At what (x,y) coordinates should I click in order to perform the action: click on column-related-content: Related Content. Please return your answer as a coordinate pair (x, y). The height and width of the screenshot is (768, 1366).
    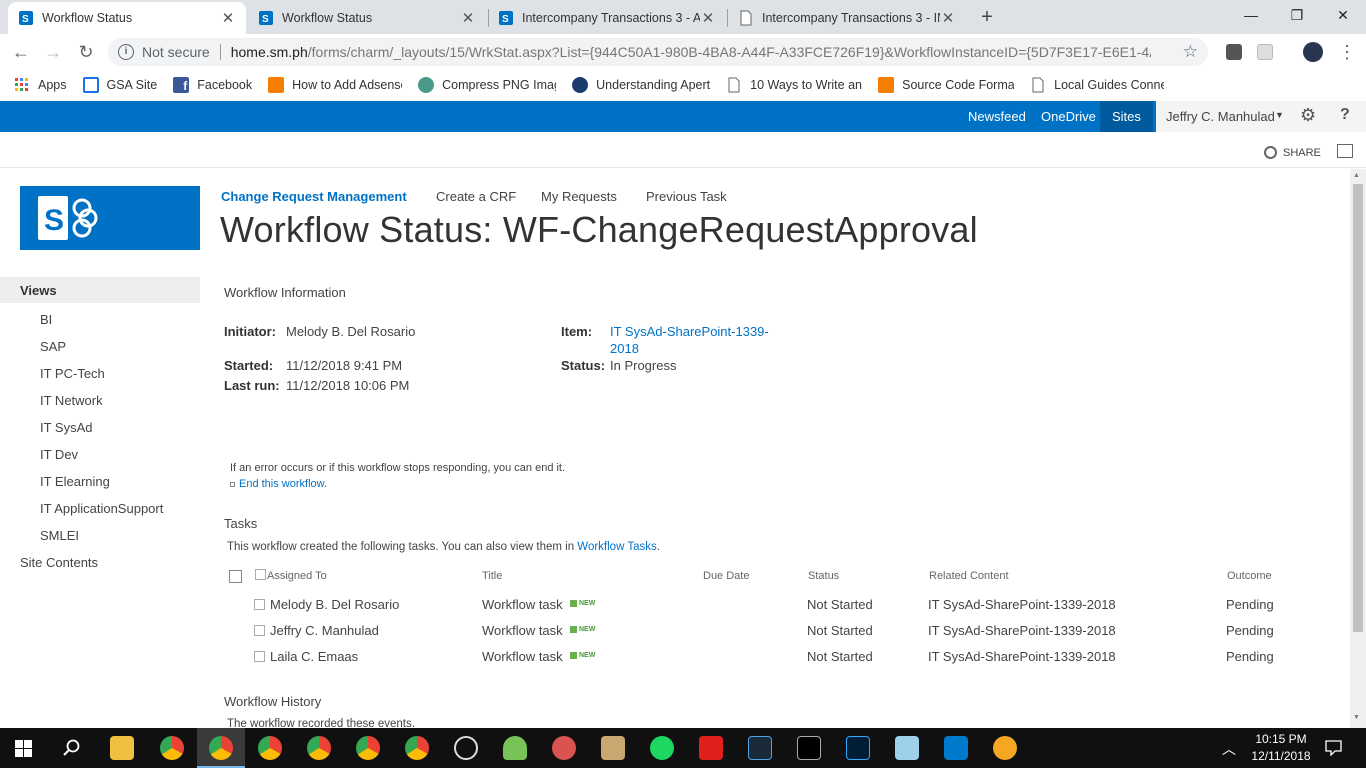
    Looking at the image, I should click on (969, 576).